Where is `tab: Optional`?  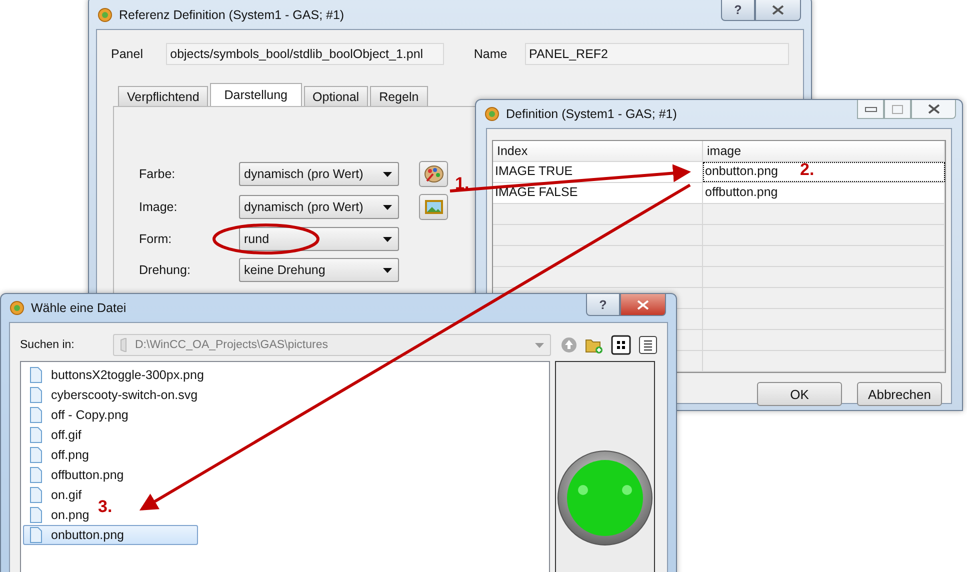
tab: Optional is located at coordinates (336, 96).